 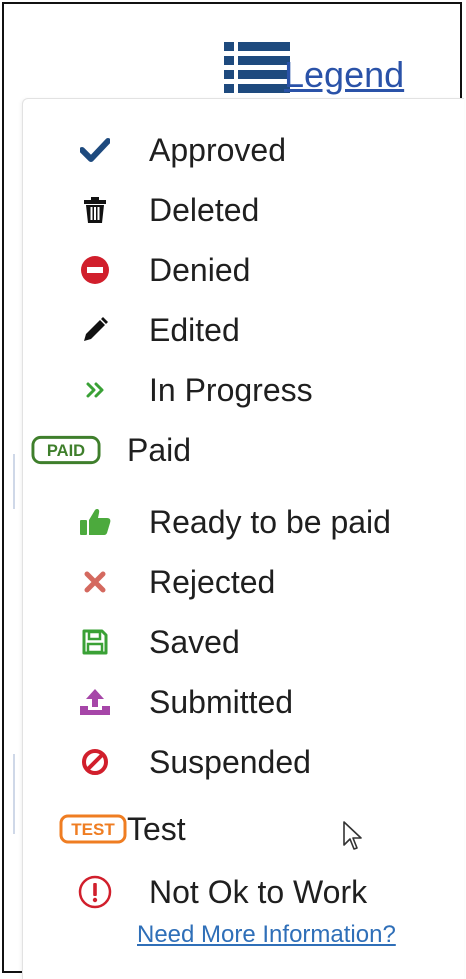 What do you see at coordinates (221, 702) in the screenshot?
I see `legend-item-label: Submitted` at bounding box center [221, 702].